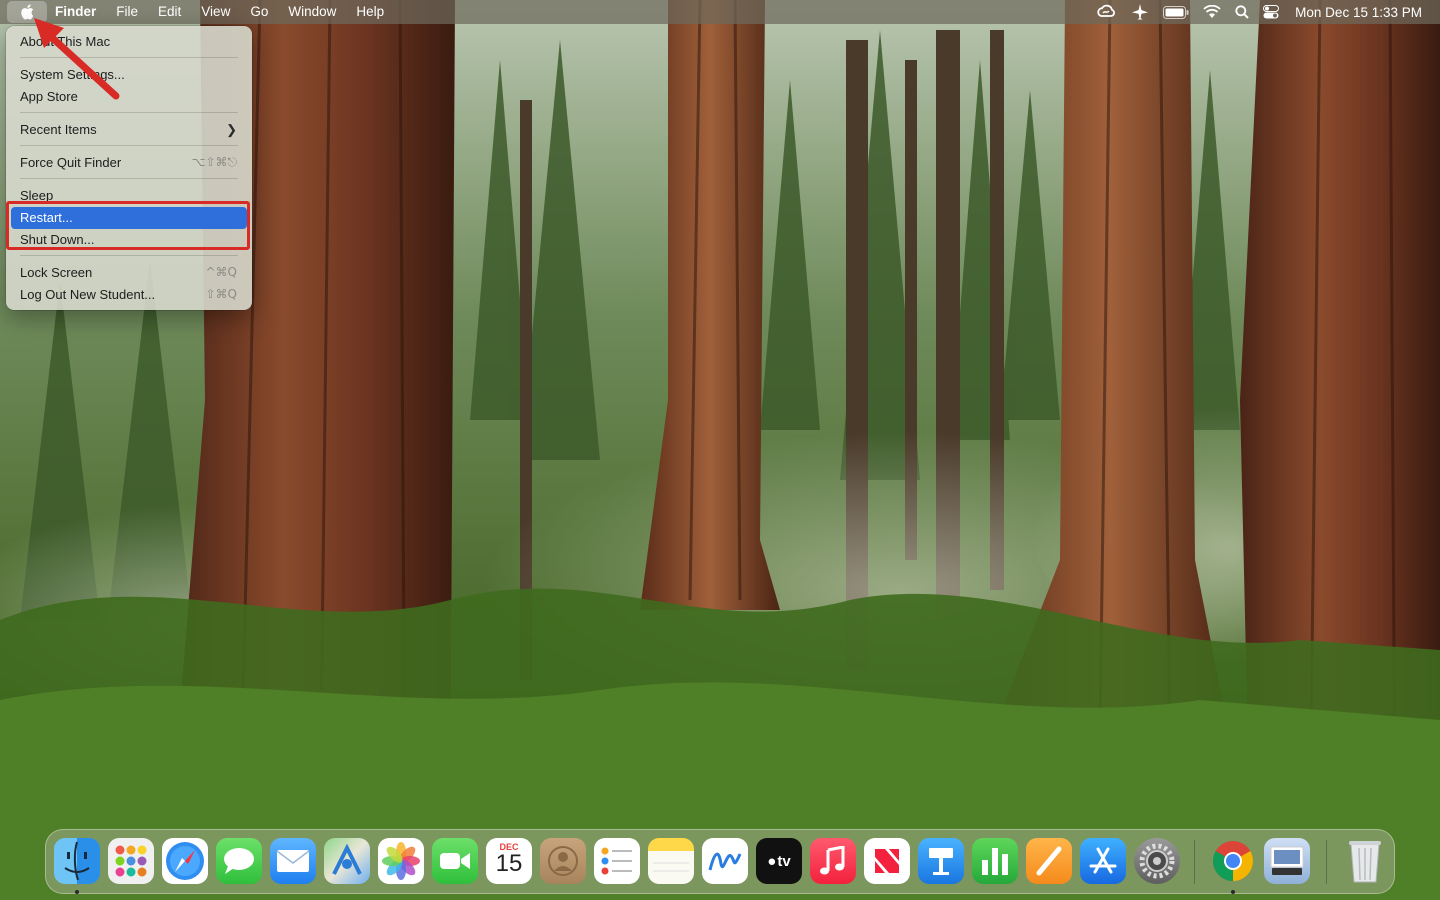 The image size is (1440, 900). I want to click on dock-chrome, so click(1233, 861).